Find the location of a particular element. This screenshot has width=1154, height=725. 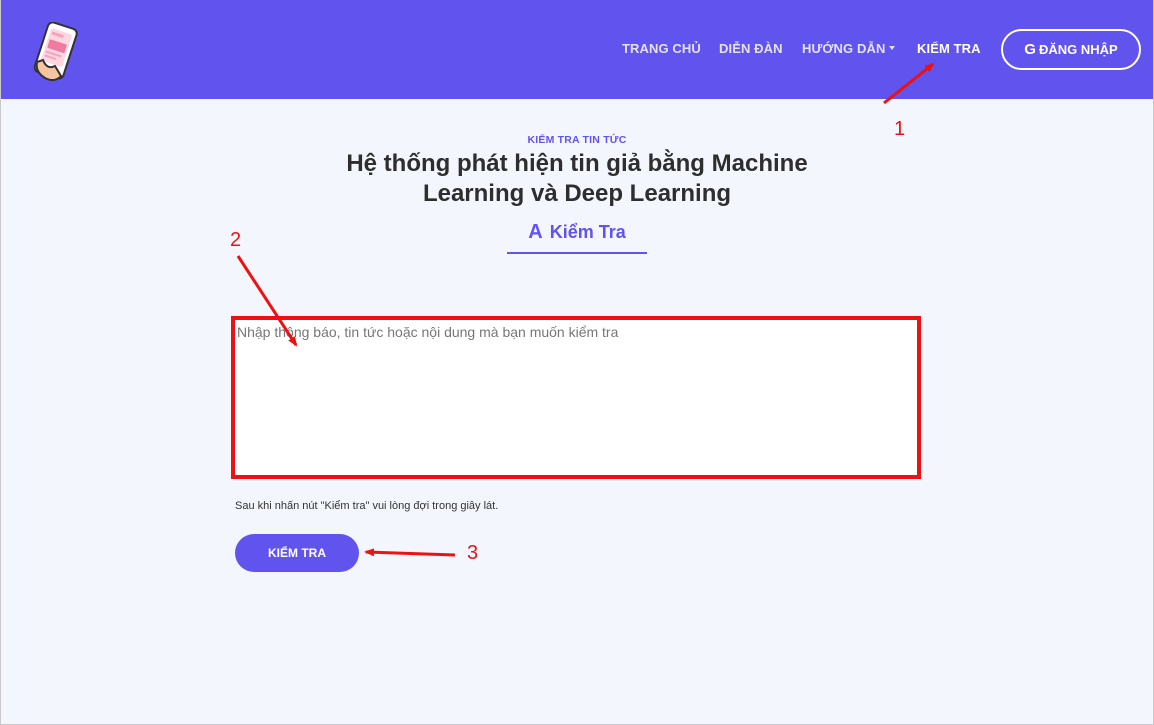

news-input is located at coordinates (576, 397).